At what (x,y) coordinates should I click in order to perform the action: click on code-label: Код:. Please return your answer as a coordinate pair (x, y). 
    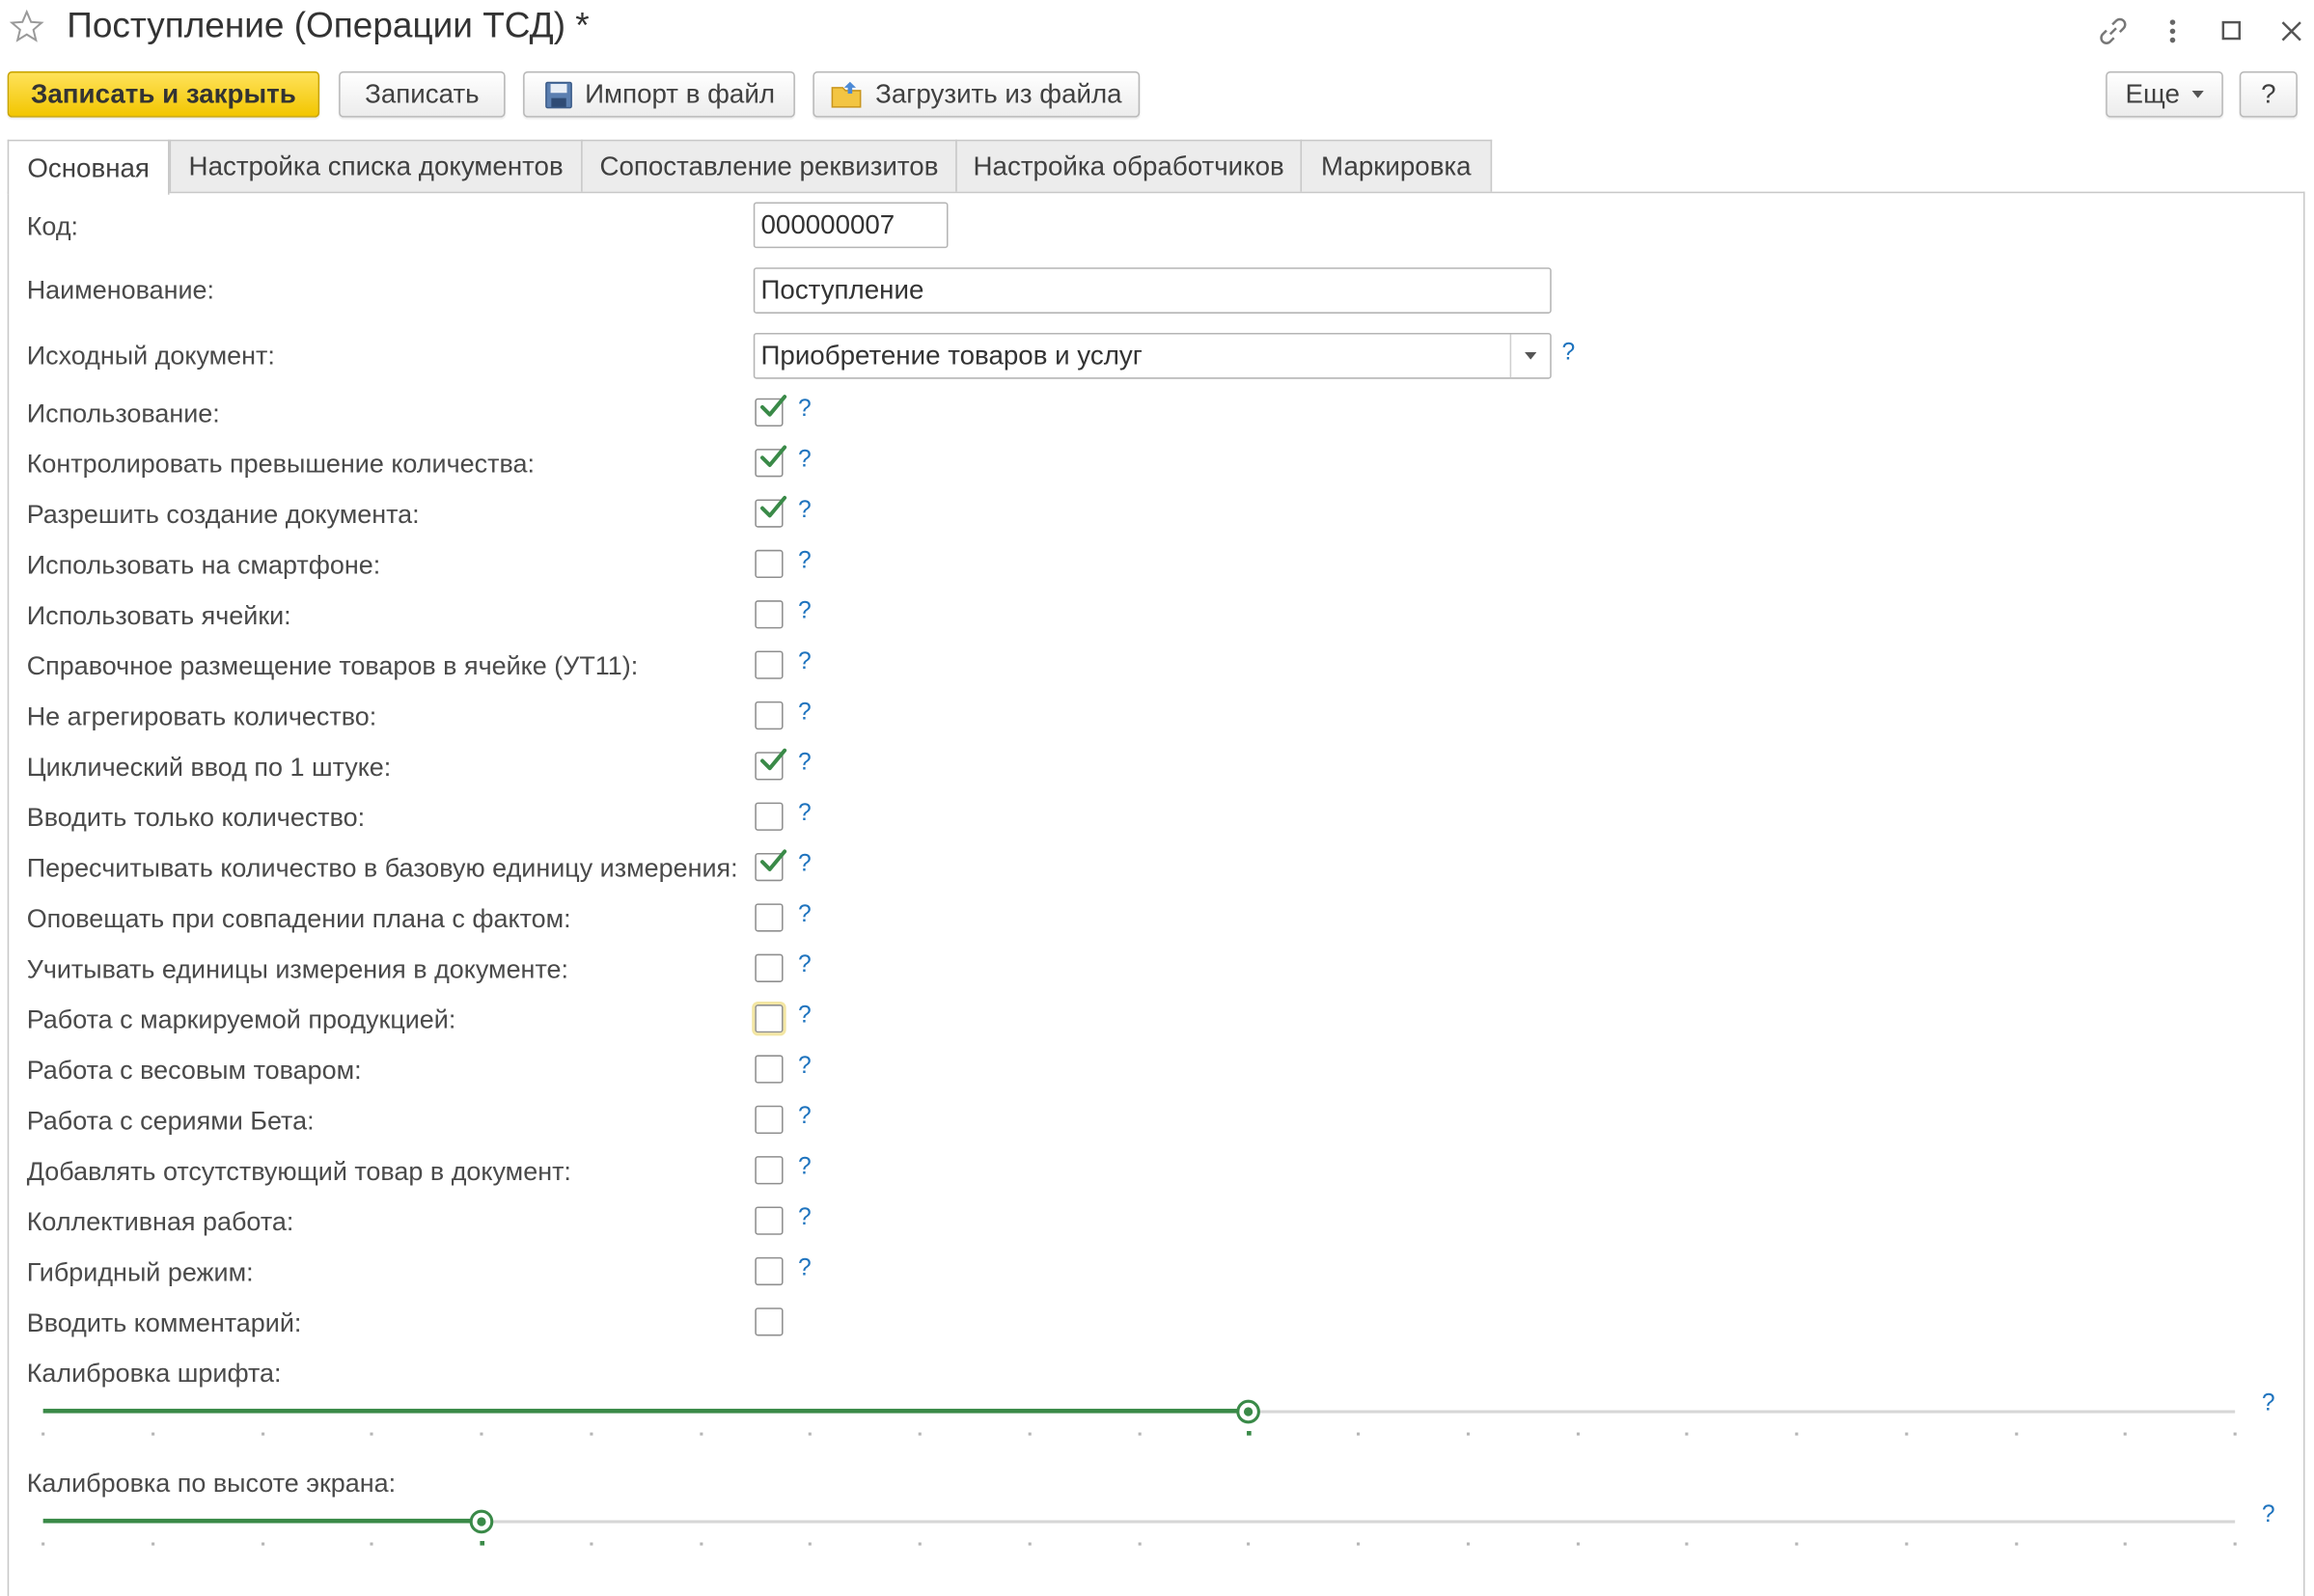
    Looking at the image, I should click on (52, 226).